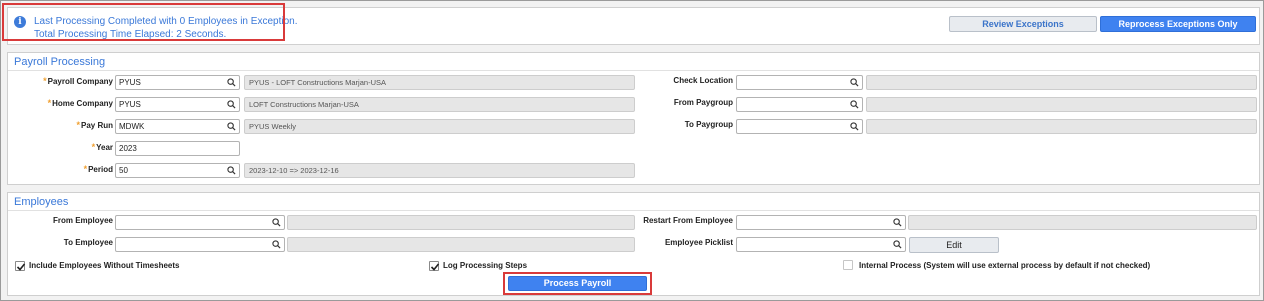 This screenshot has width=1264, height=301. Describe the element at coordinates (439, 82) in the screenshot. I see `payroll-company-description: PYUS - LOFT Constructions Marjan-USA` at that location.